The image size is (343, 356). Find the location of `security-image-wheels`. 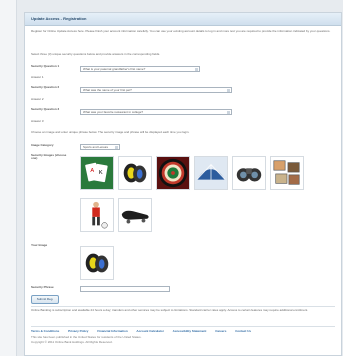

security-image-wheels is located at coordinates (135, 173).